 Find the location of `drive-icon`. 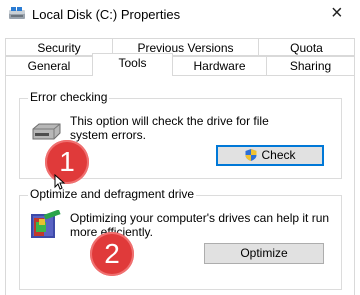

drive-icon is located at coordinates (17, 14).